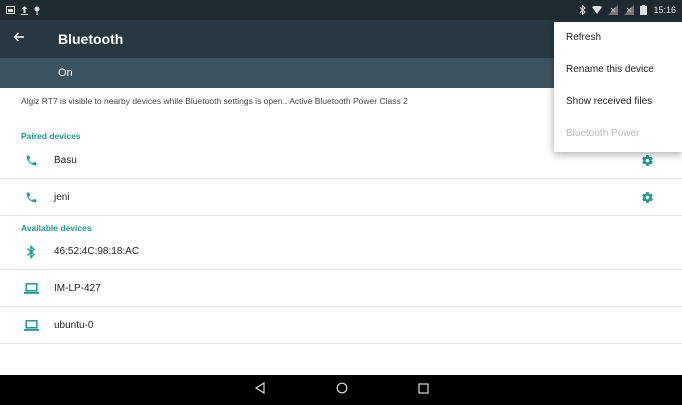  Describe the element at coordinates (10, 10) in the screenshot. I see `notification-screenshot-icon` at that location.